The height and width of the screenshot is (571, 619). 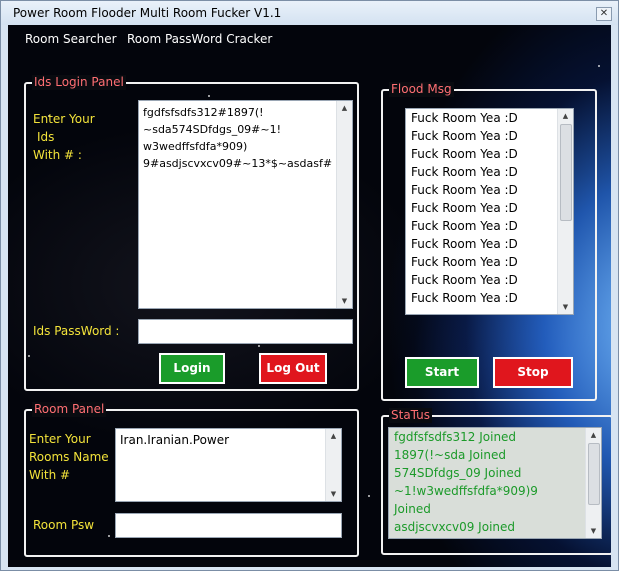 I want to click on room-psw-input, so click(x=228, y=525).